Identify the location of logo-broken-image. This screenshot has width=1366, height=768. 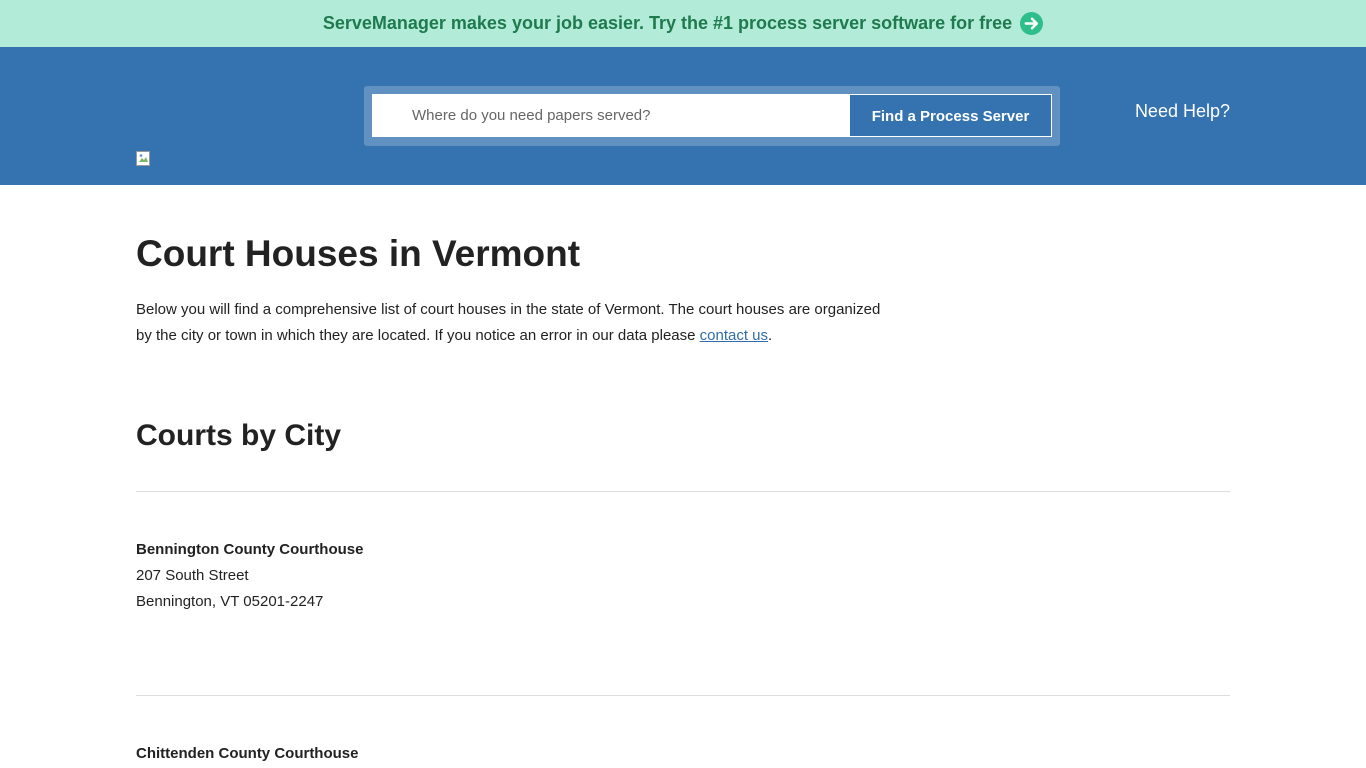
(144, 159).